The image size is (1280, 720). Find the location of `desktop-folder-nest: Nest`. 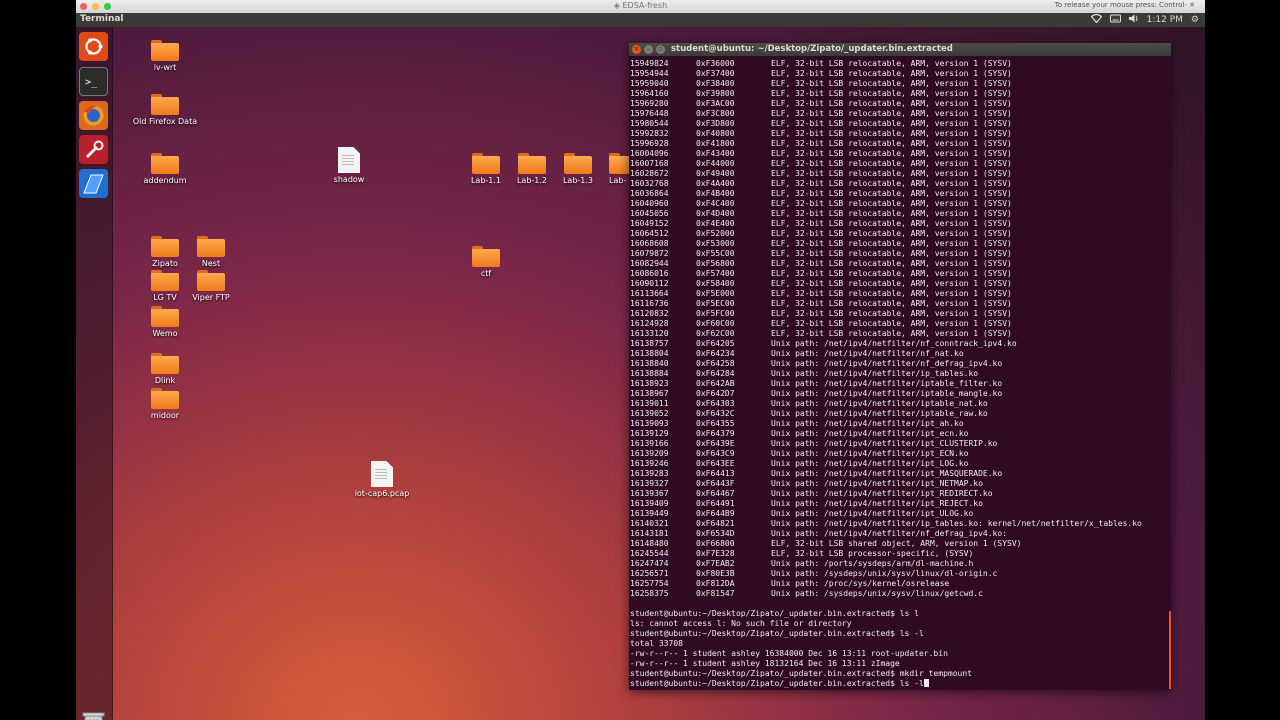

desktop-folder-nest: Nest is located at coordinates (211, 252).